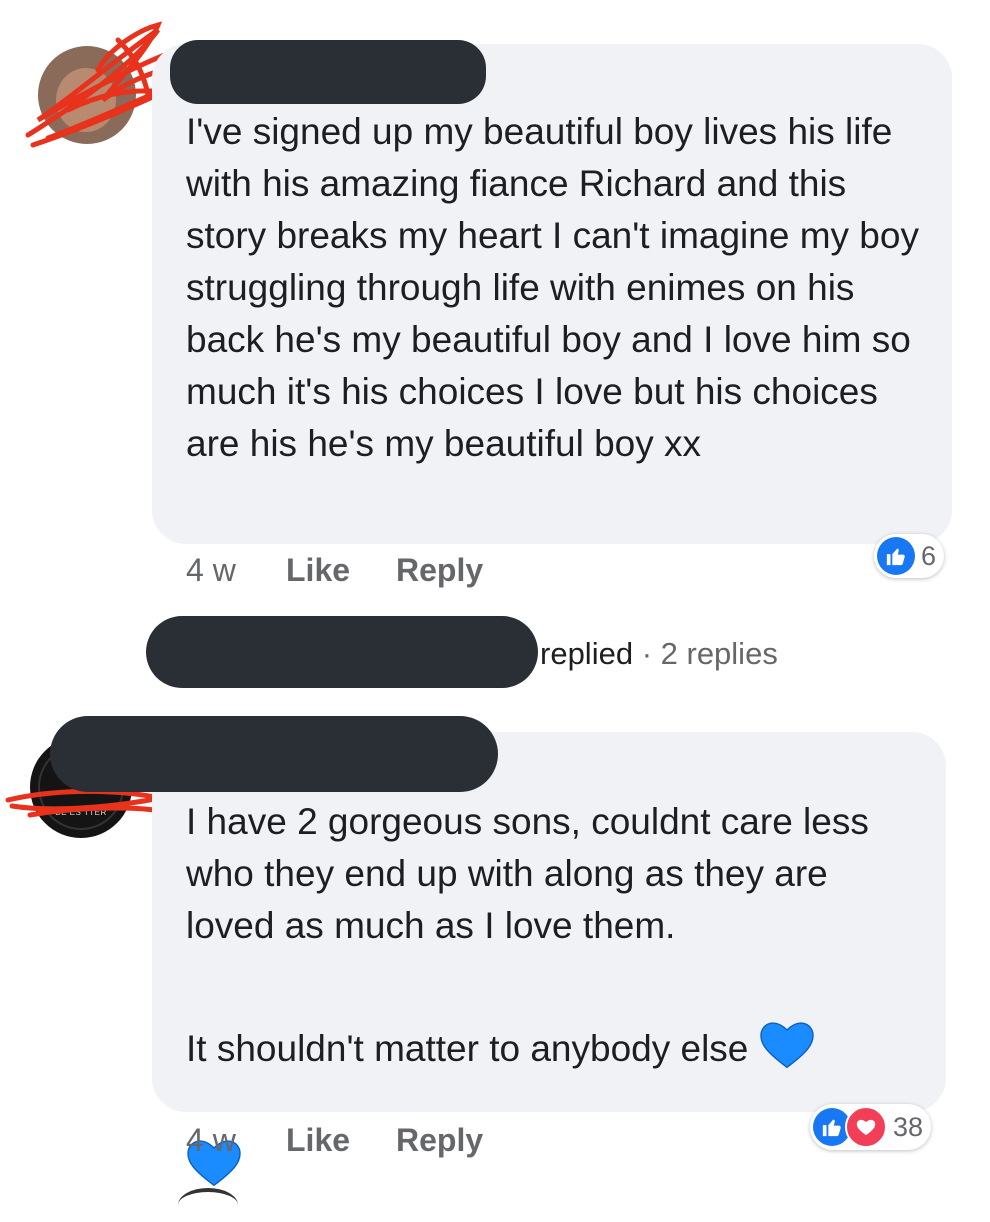  What do you see at coordinates (719, 653) in the screenshot?
I see `replies-count: 2 replies` at bounding box center [719, 653].